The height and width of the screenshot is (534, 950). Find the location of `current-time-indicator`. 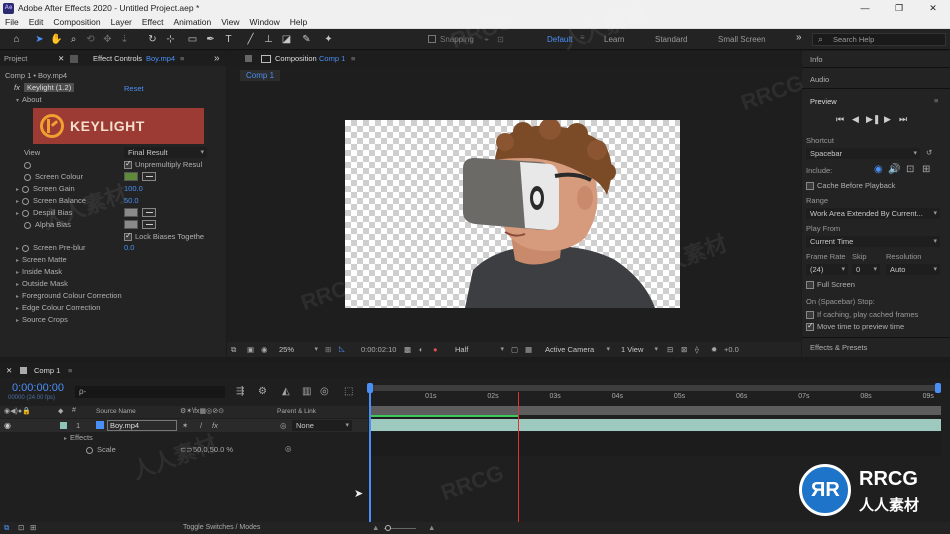

current-time-indicator is located at coordinates (370, 457).